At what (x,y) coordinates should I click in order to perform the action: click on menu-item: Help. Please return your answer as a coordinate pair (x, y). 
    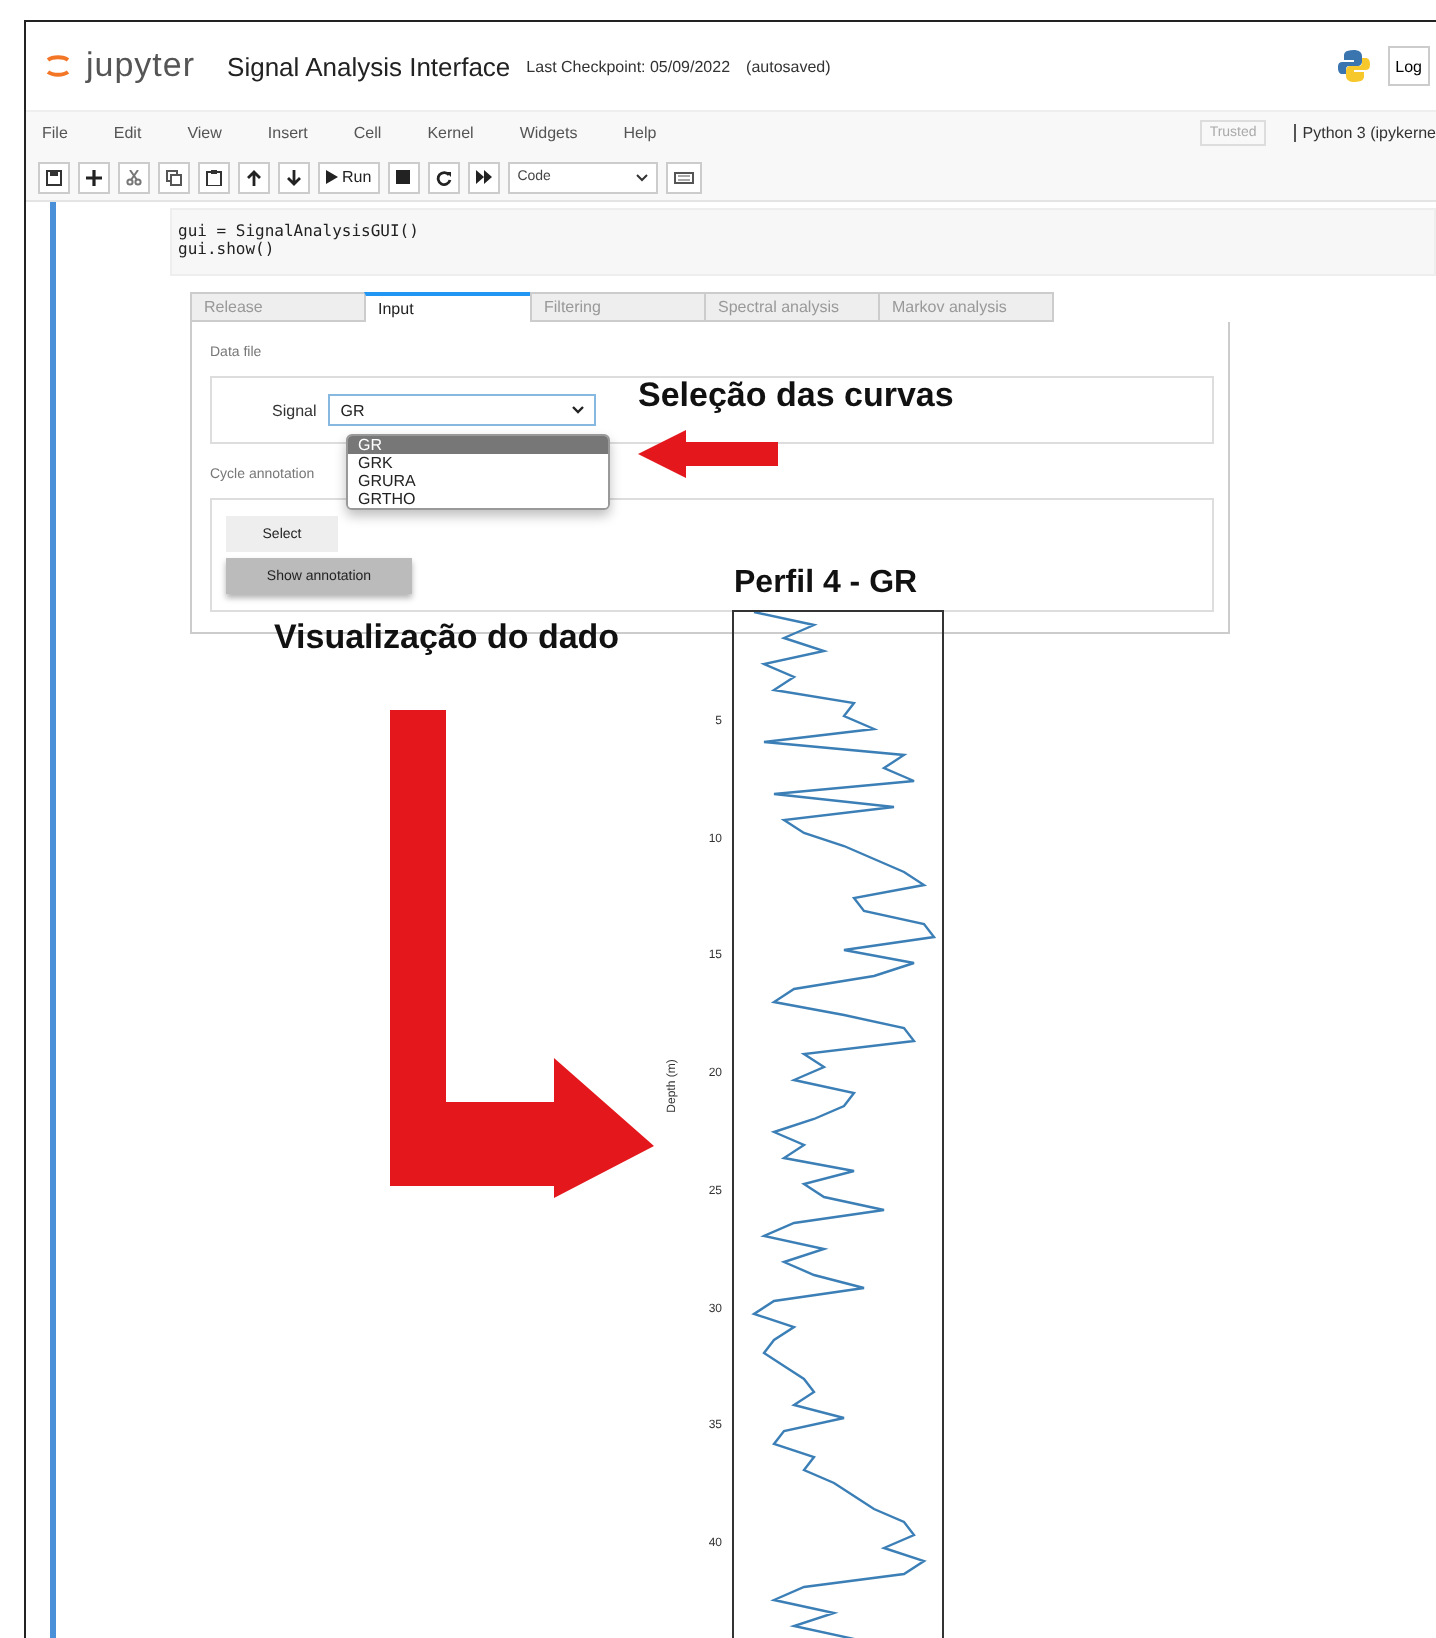
    Looking at the image, I should click on (640, 133).